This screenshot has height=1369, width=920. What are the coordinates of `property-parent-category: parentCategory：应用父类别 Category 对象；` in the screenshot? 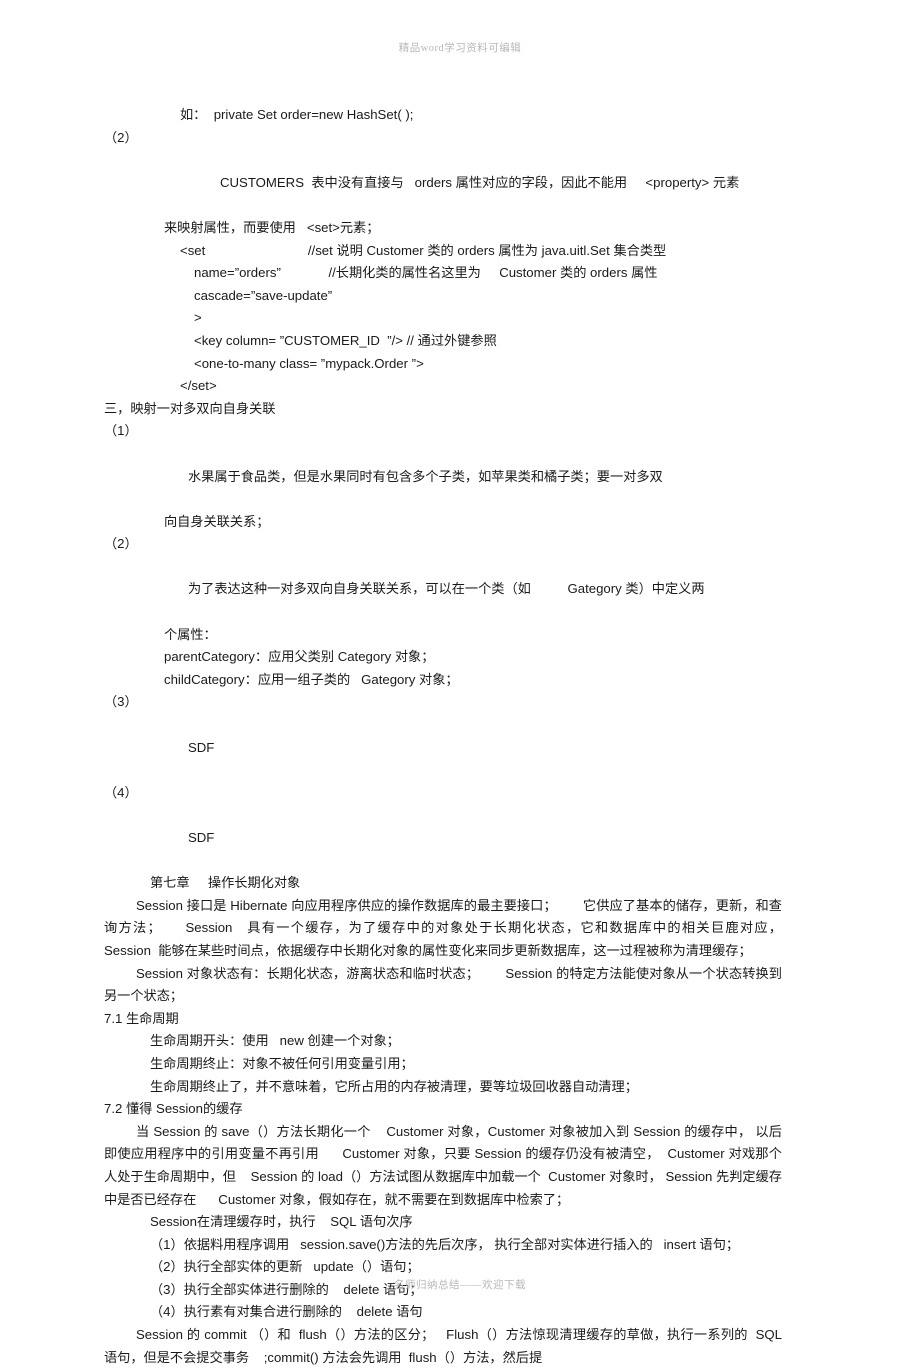 It's located at (299, 657).